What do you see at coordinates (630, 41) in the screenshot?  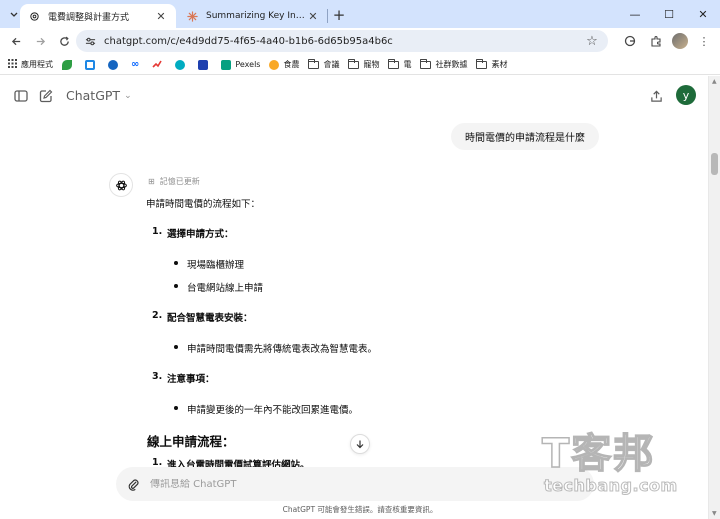 I see `extension-g-icon` at bounding box center [630, 41].